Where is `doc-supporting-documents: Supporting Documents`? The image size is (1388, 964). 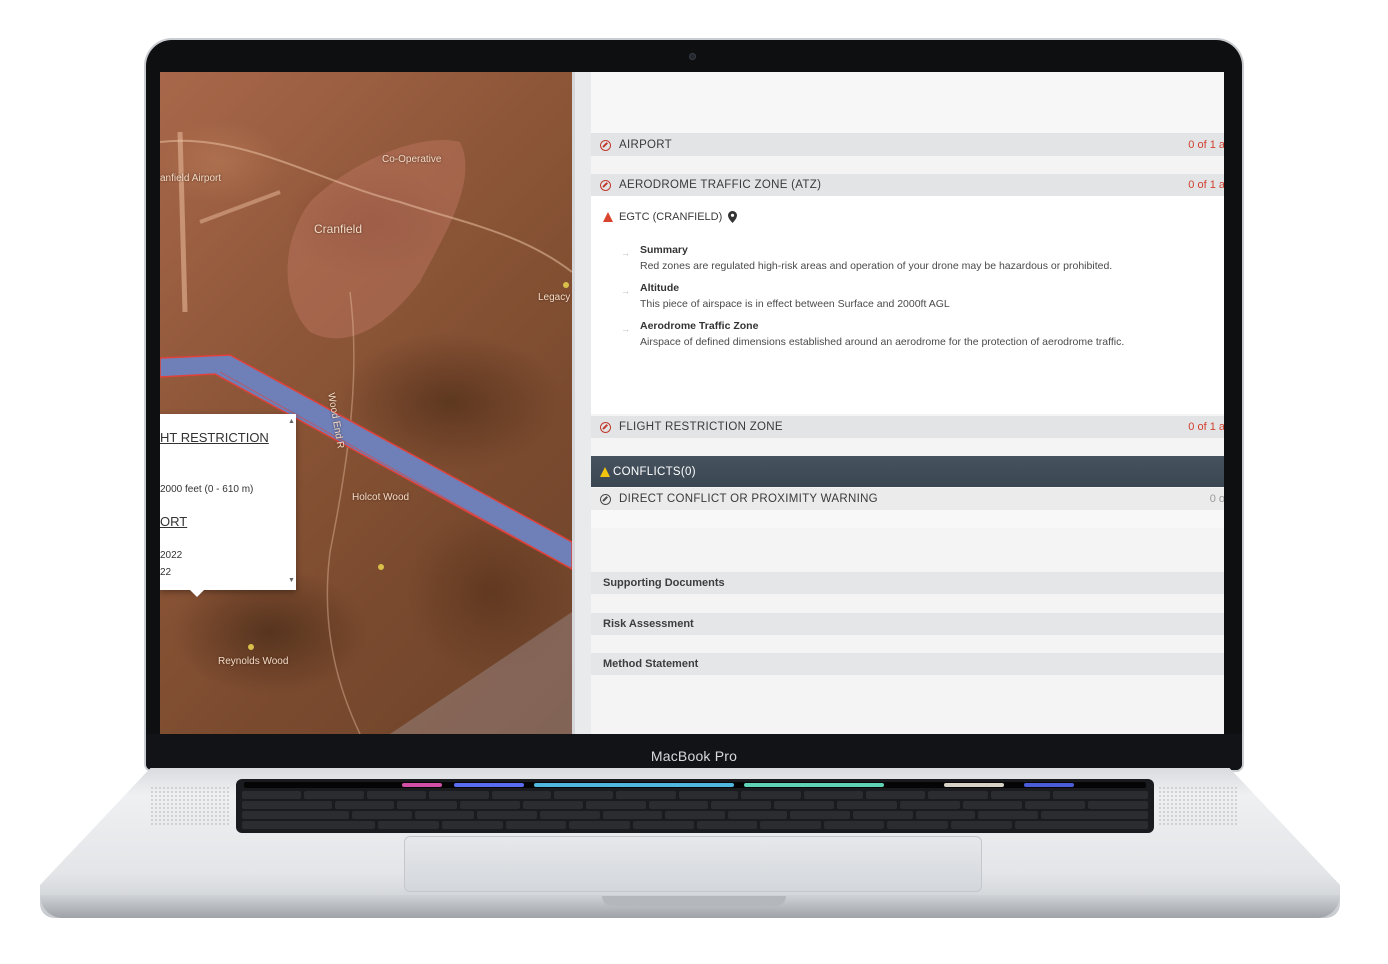
doc-supporting-documents: Supporting Documents is located at coordinates (907, 583).